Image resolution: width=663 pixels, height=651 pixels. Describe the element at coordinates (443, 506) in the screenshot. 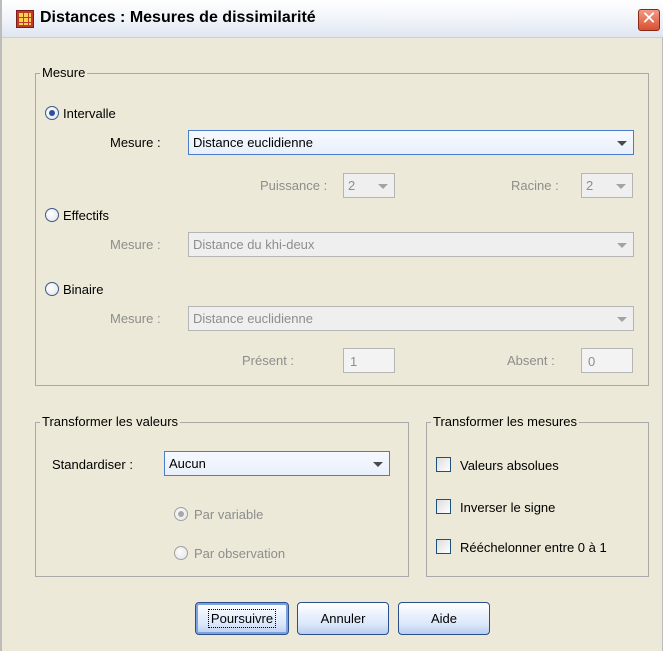

I see `reverse-sign-checkbox` at that location.